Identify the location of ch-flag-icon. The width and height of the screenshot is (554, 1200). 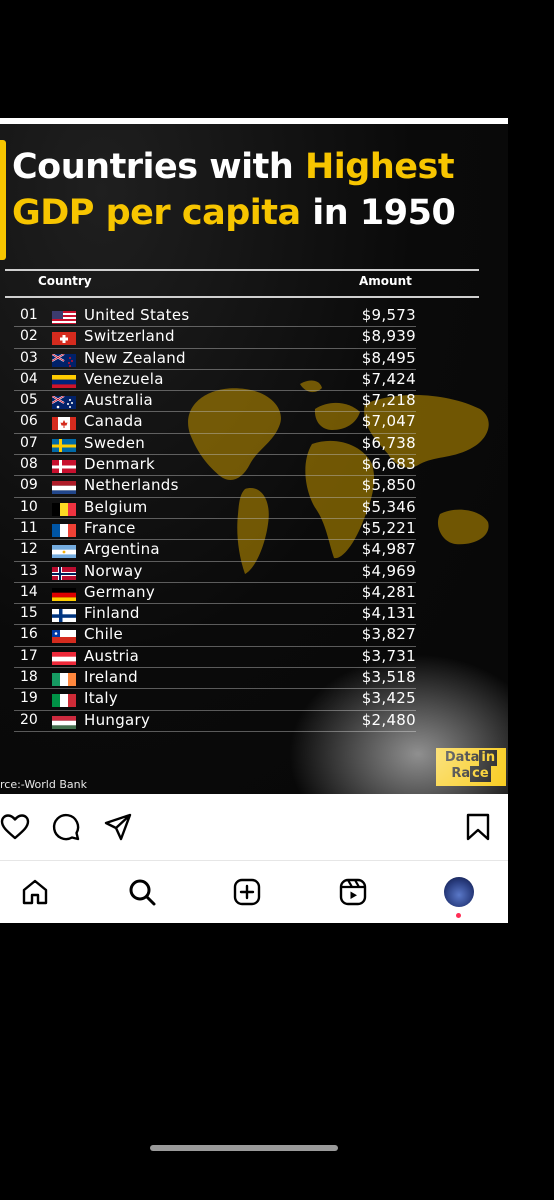
(64, 338).